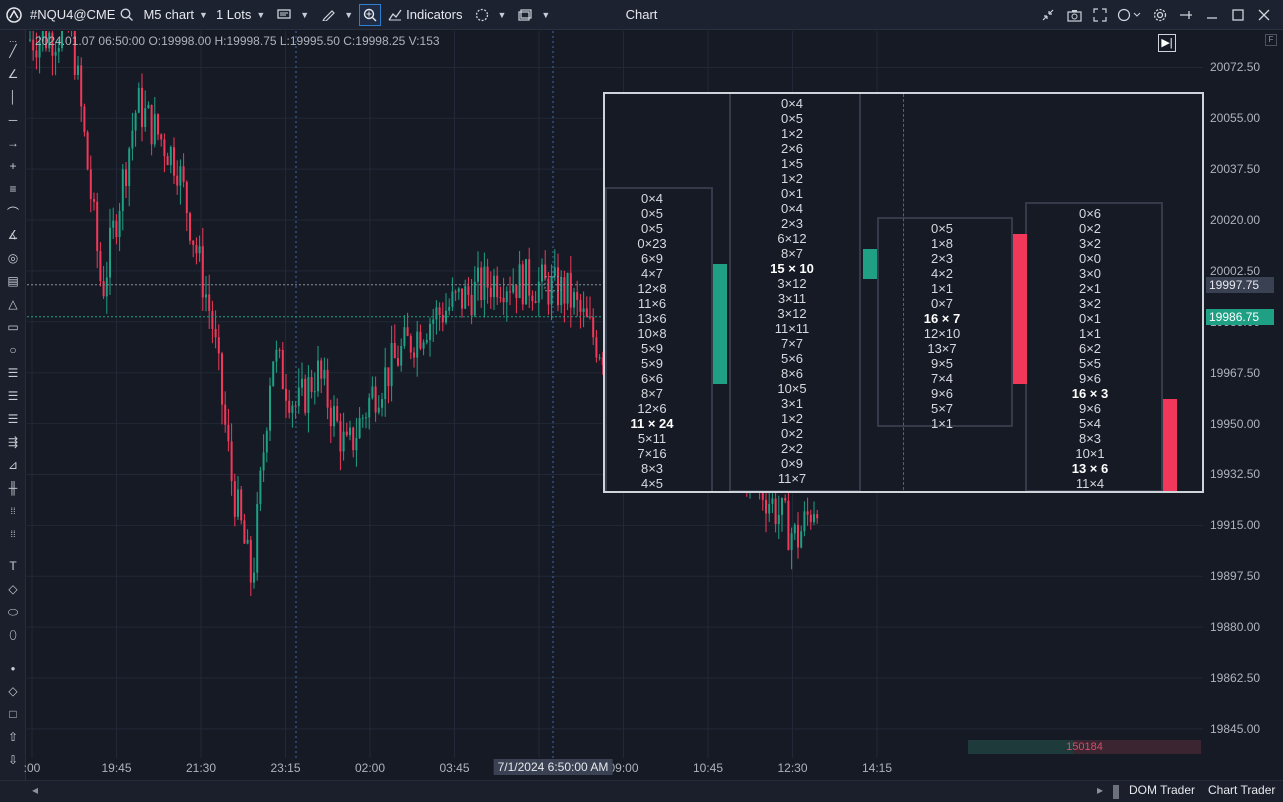 The width and height of the screenshot is (1283, 802). I want to click on footprint-cell: 3×2, so click(1090, 243).